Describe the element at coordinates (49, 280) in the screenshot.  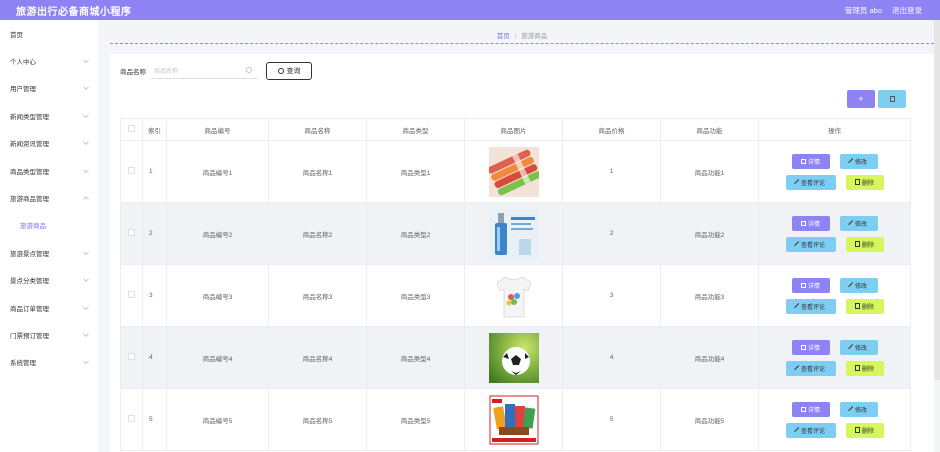
I see `sidebar-item: 景点分类管理` at that location.